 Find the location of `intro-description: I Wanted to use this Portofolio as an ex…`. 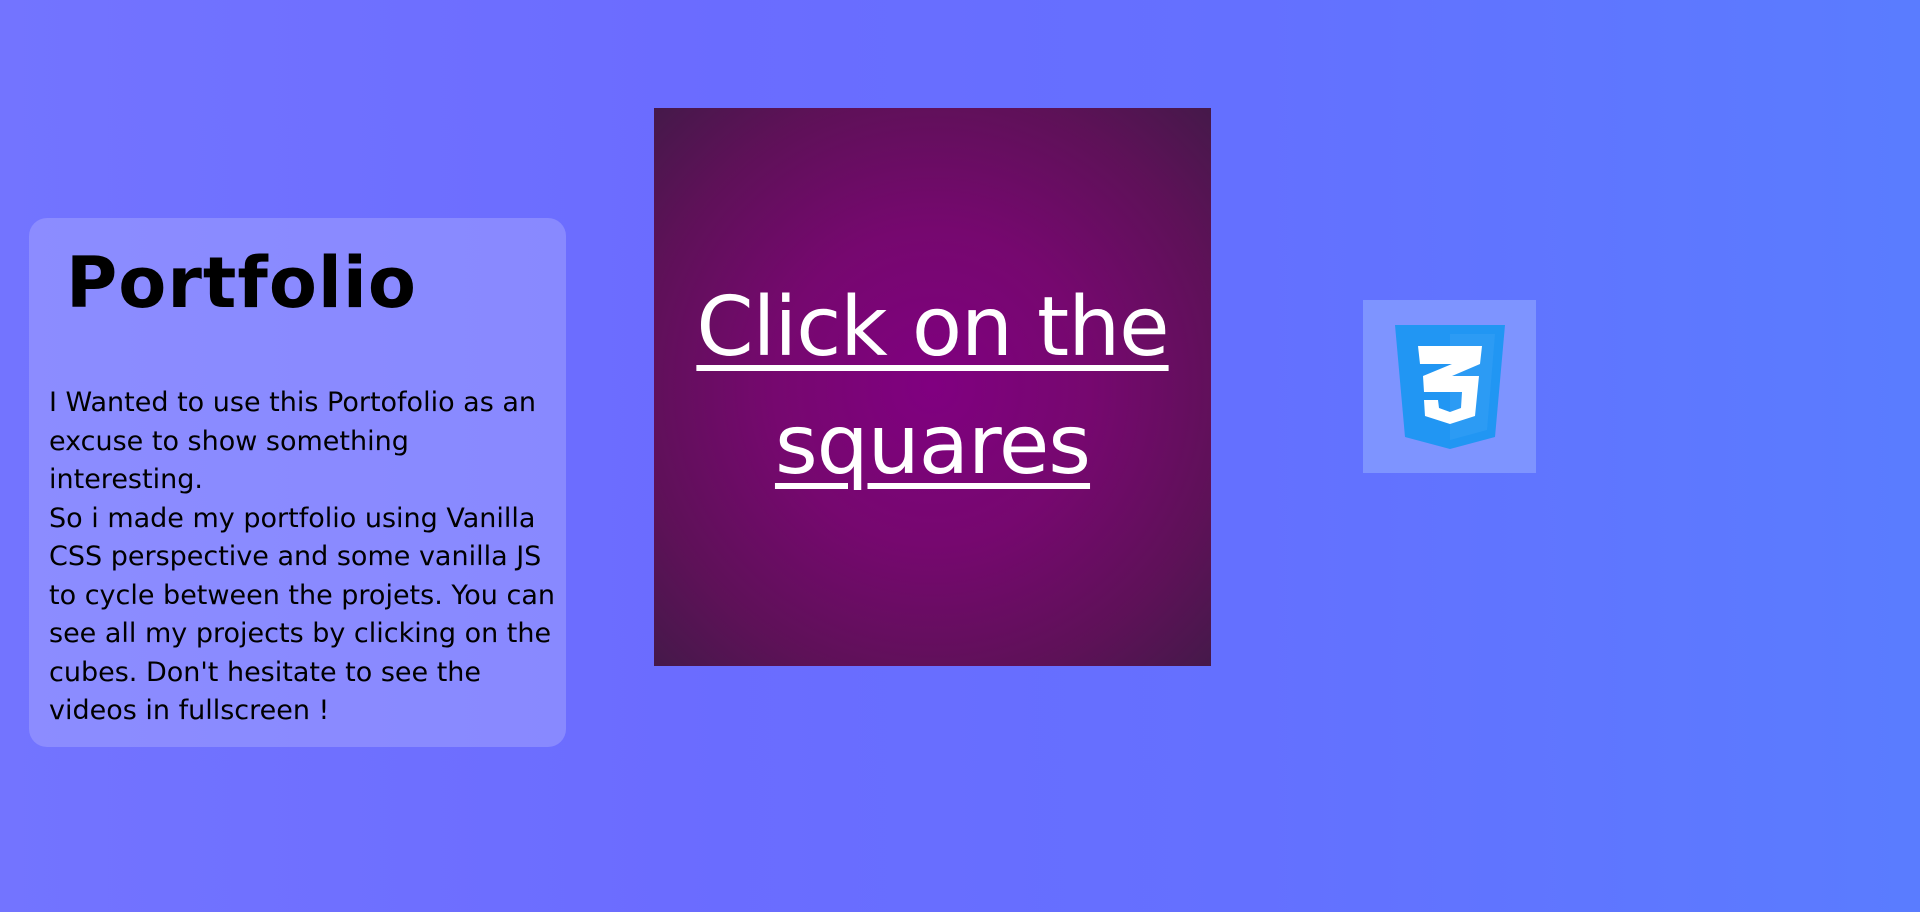

intro-description: I Wanted to use this Portofolio as an ex… is located at coordinates (302, 556).